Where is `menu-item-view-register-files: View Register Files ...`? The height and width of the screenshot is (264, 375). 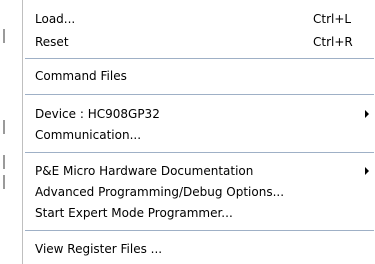 menu-item-view-register-files: View Register Files ... is located at coordinates (199, 249).